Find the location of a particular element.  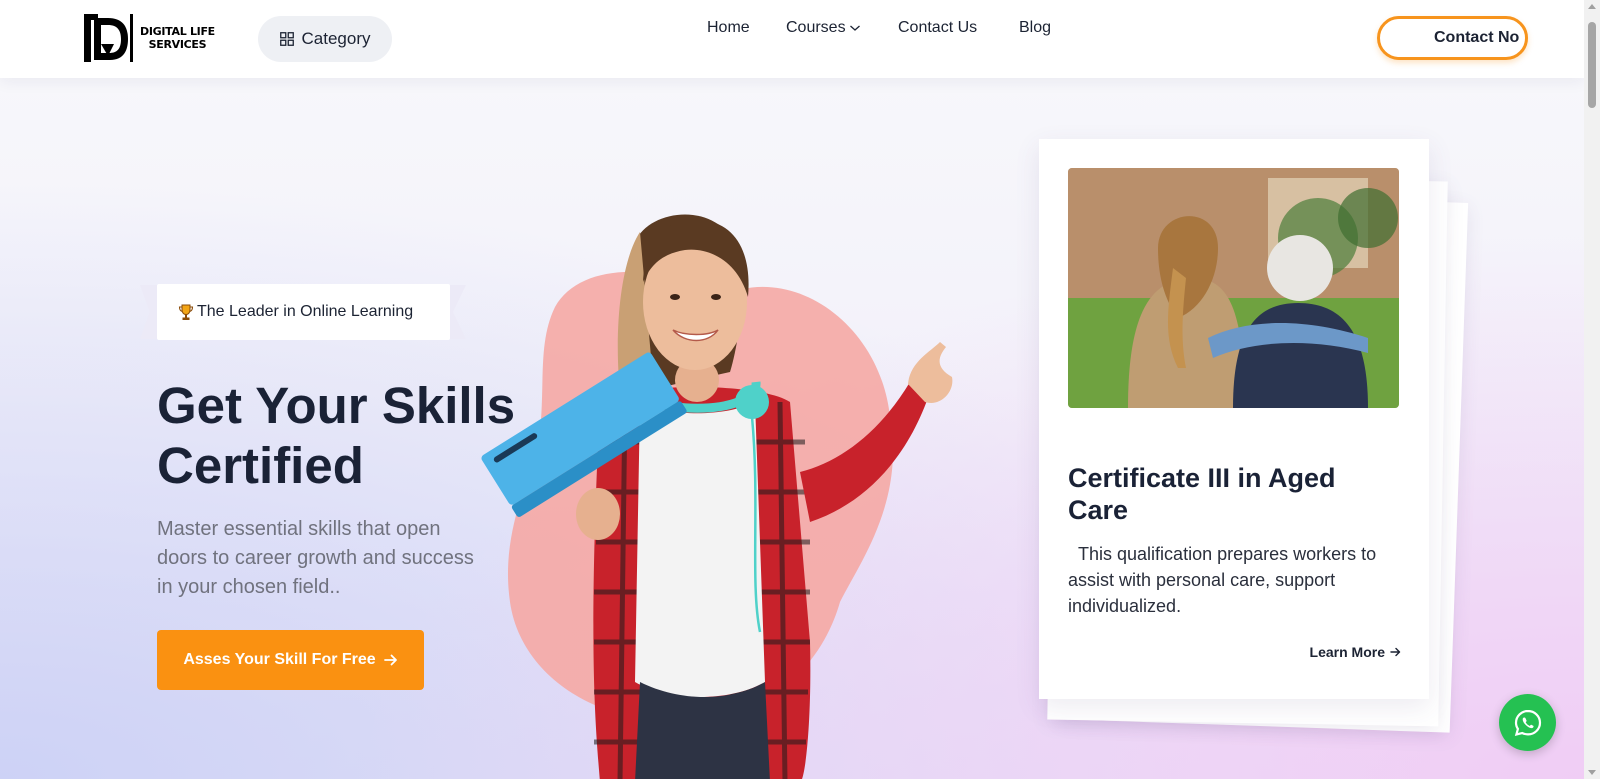

whatsapp-chat-button is located at coordinates (1527, 722).